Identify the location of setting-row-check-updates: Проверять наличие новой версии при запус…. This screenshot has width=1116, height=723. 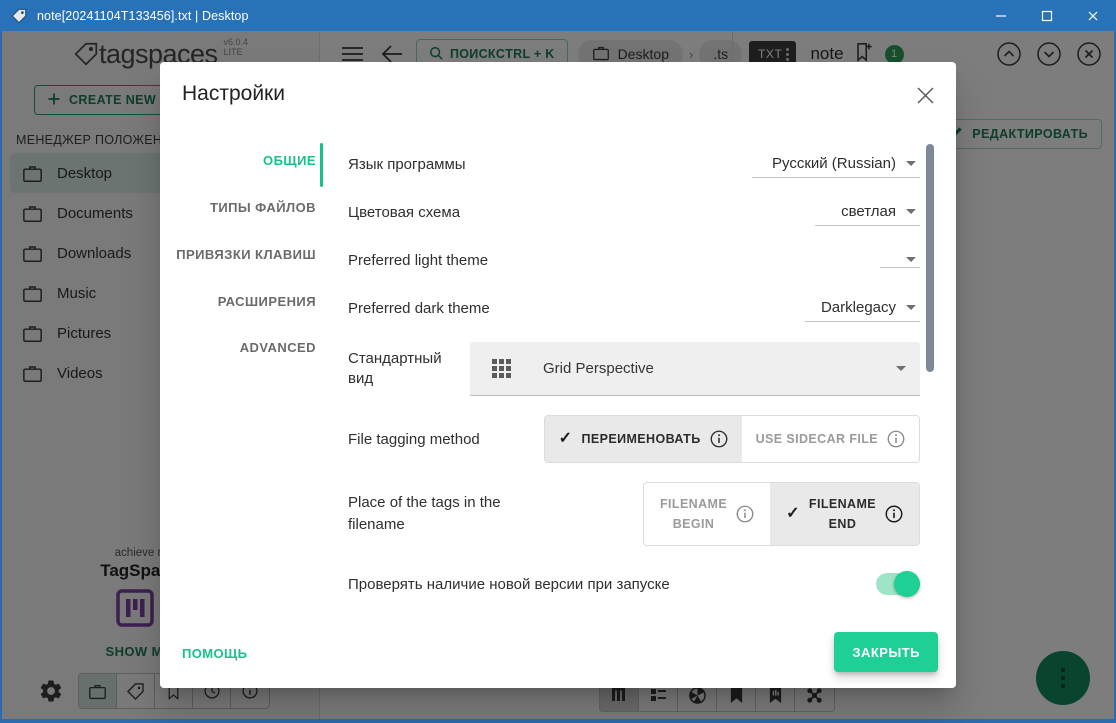
(634, 584).